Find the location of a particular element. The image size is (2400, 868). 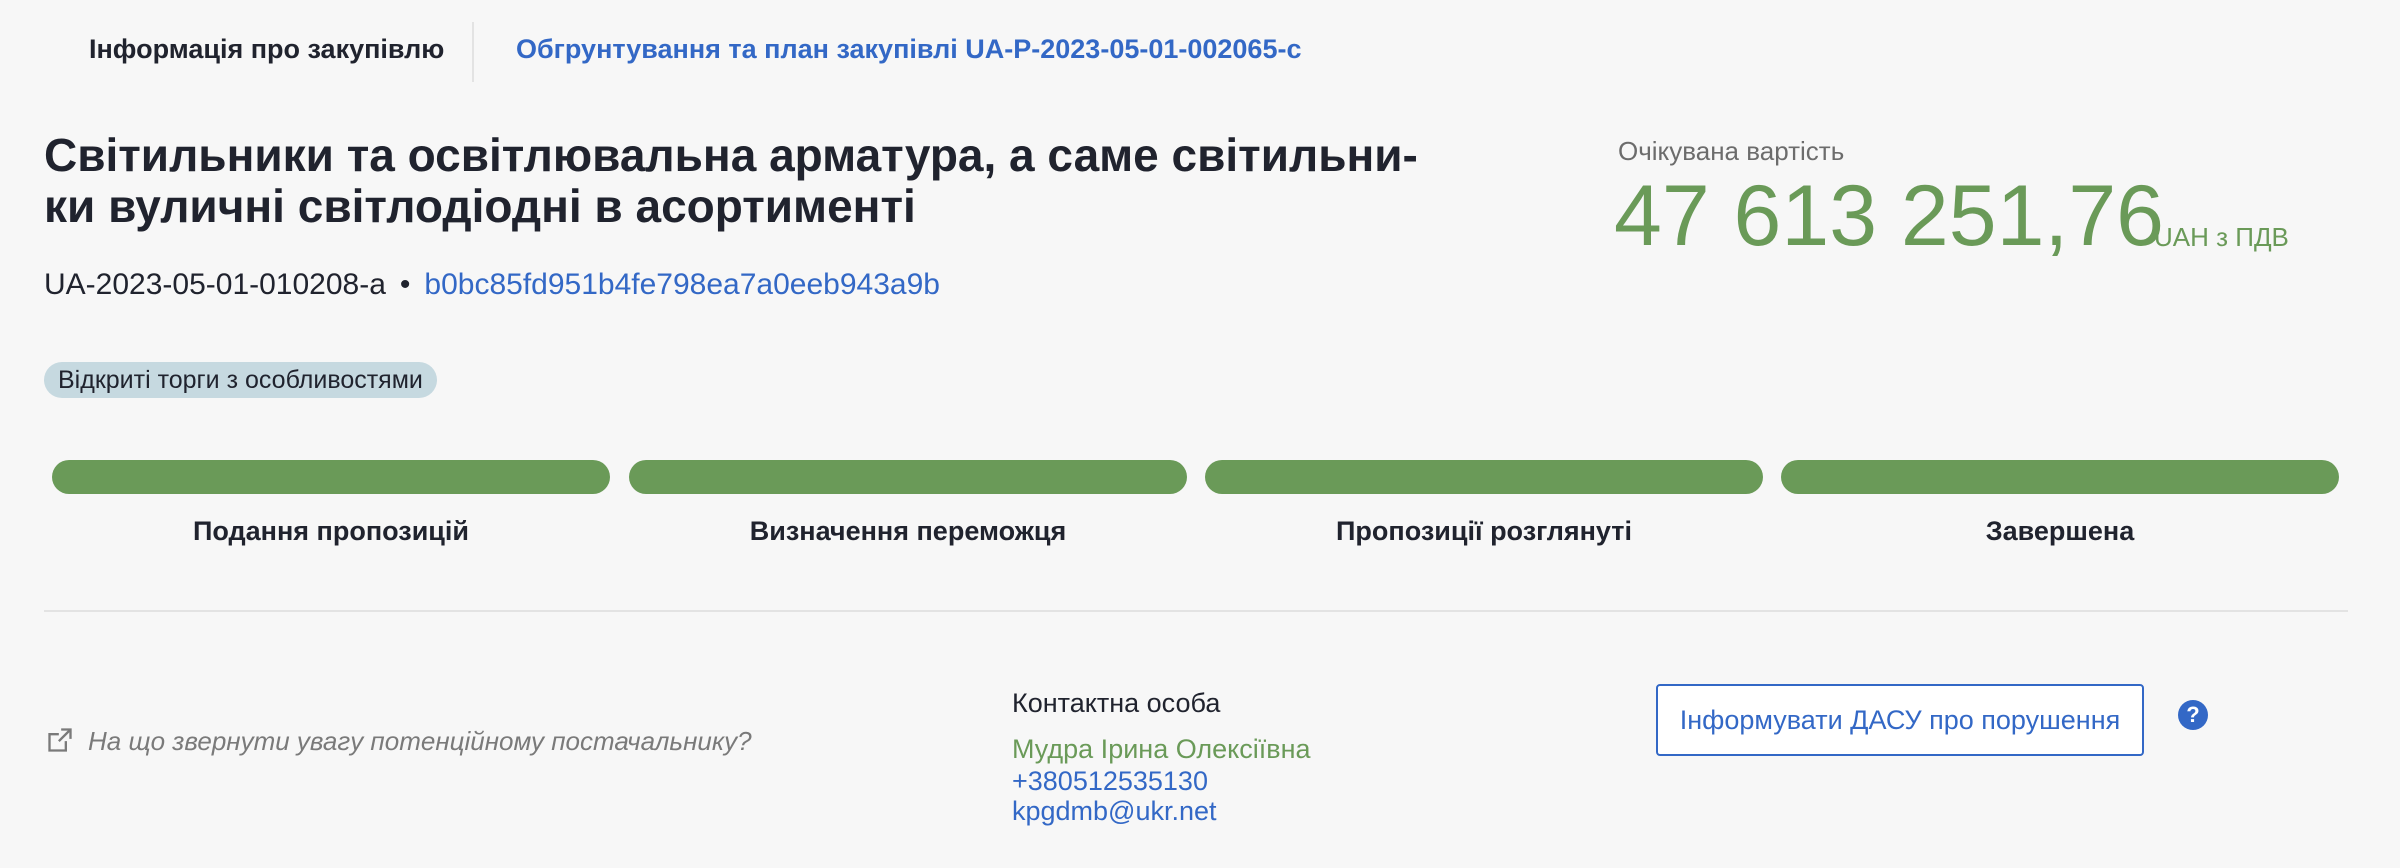

external-link-icon is located at coordinates (60, 740).